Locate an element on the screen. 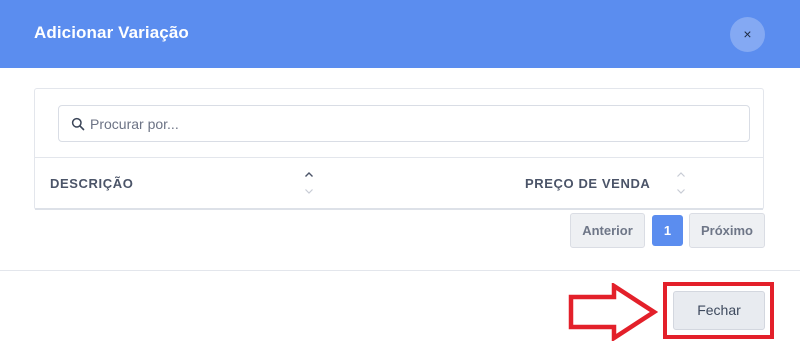 This screenshot has width=800, height=349. footer-divider is located at coordinates (400, 270).